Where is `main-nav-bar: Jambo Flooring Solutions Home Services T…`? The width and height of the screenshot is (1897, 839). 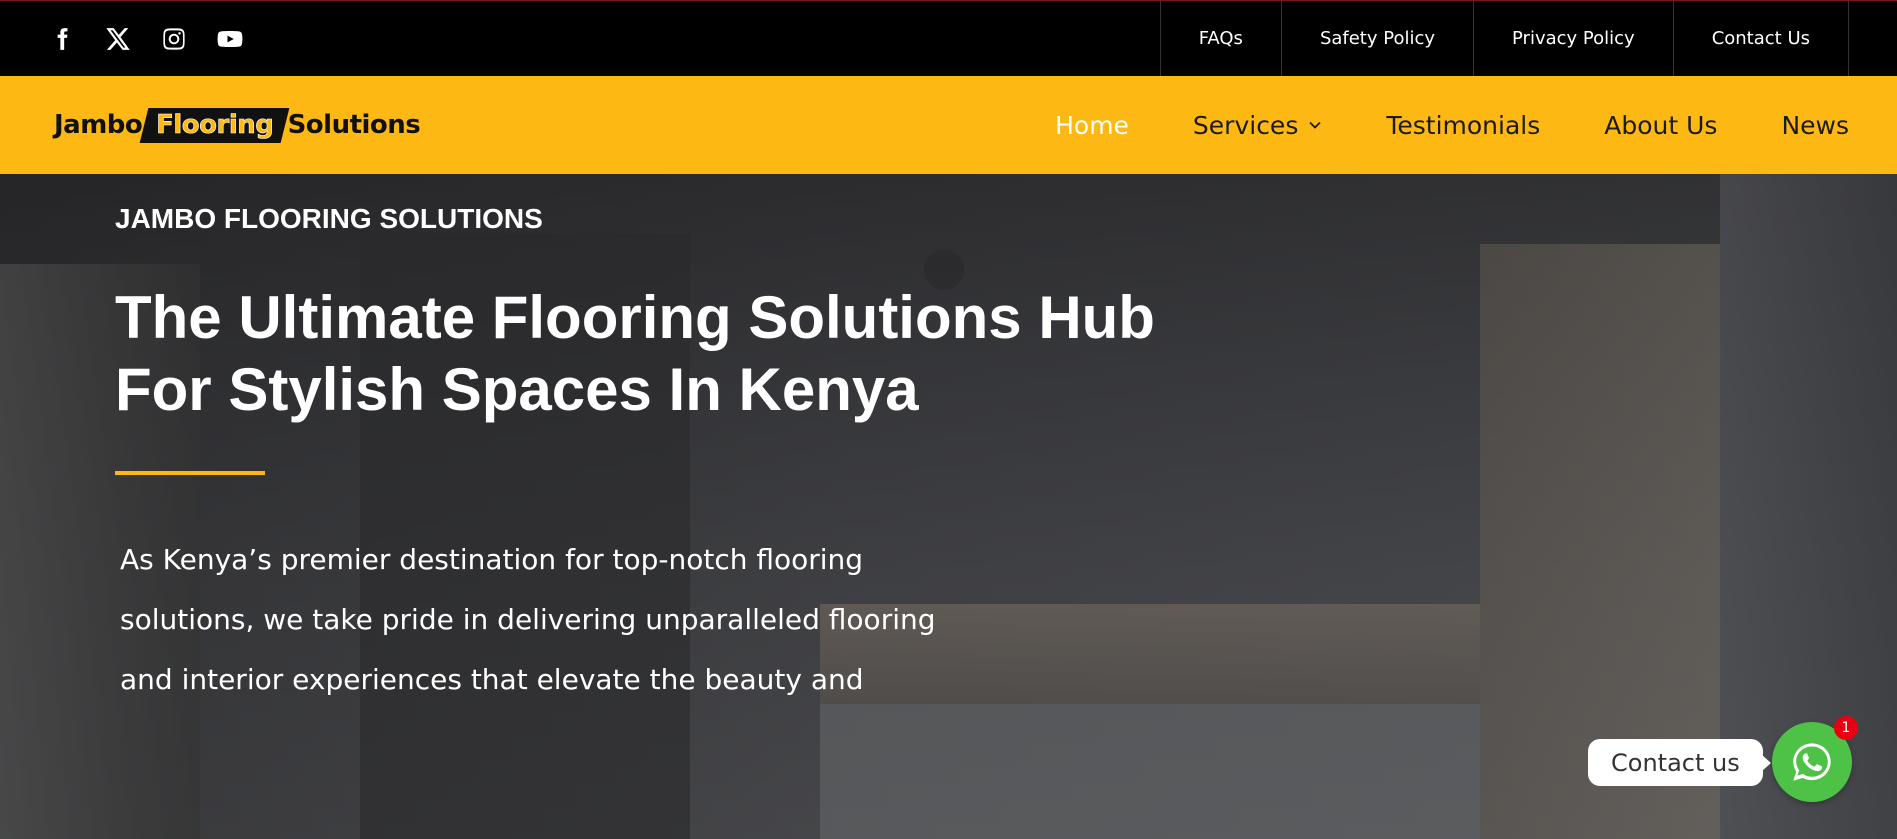 main-nav-bar: Jambo Flooring Solutions Home Services T… is located at coordinates (948, 125).